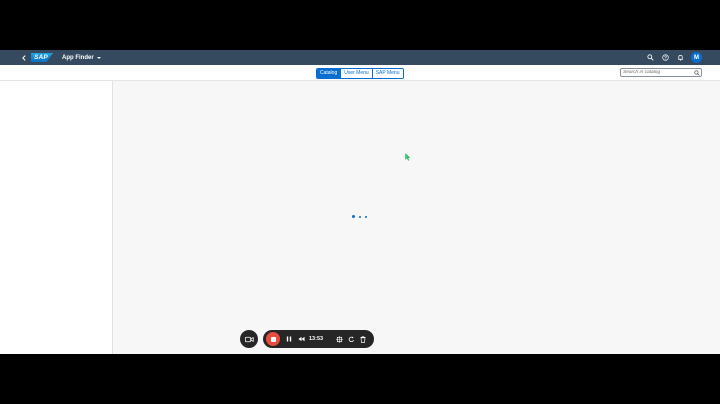  I want to click on crosshair-icon, so click(339, 339).